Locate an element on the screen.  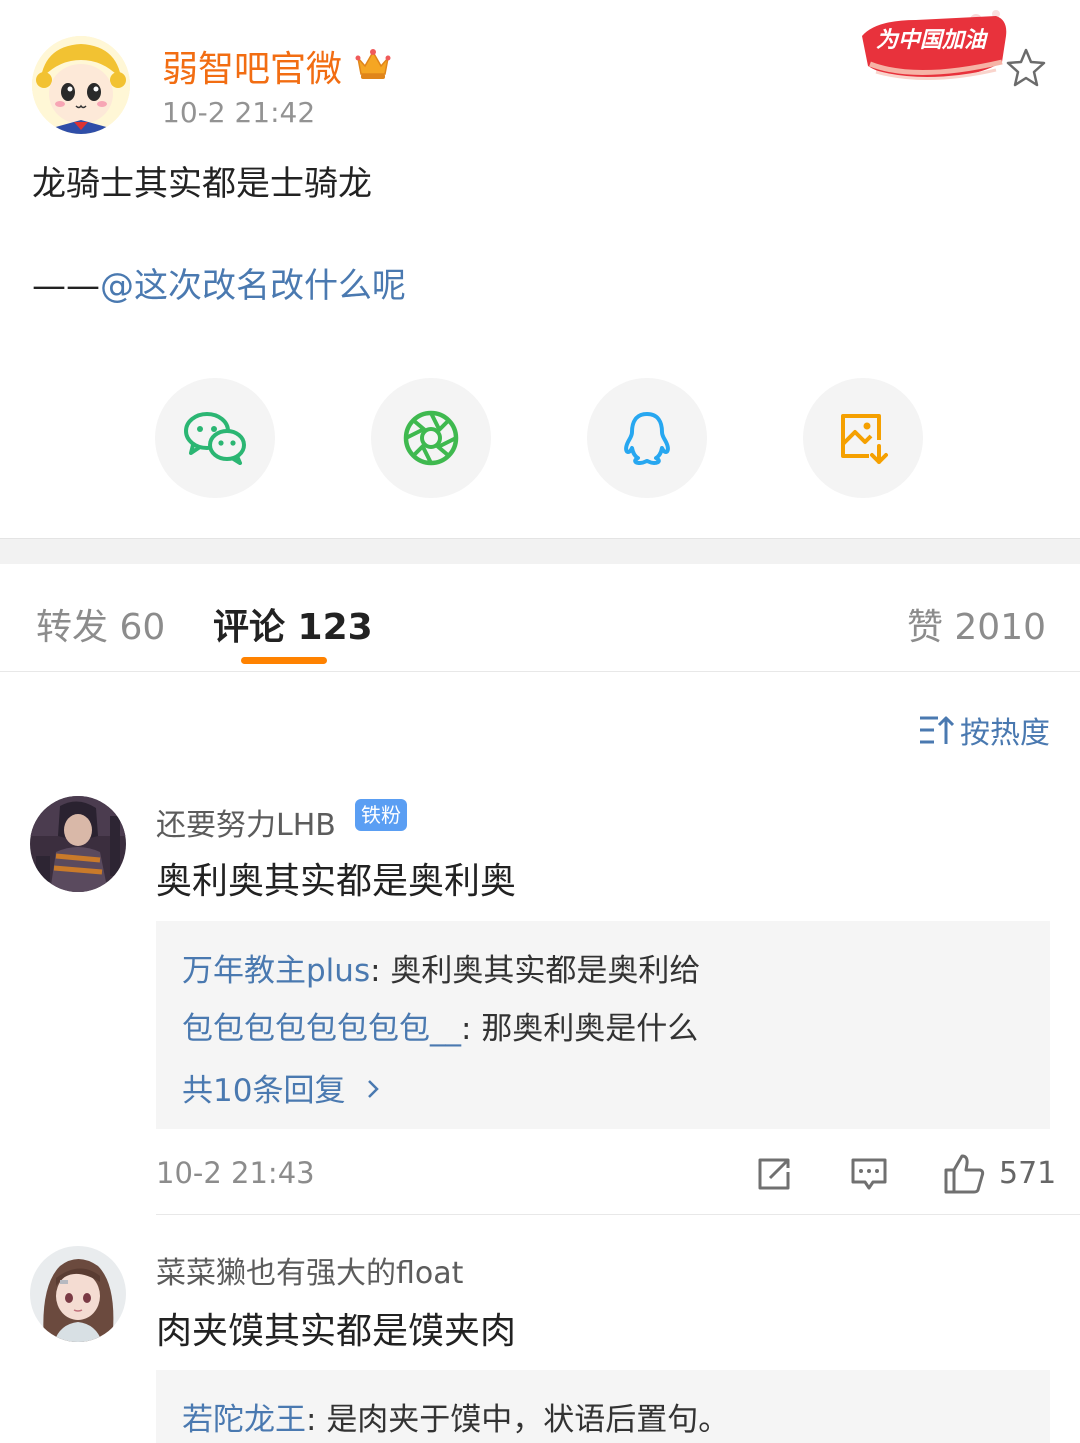
comment-text: 肉夹馍其实都是馍夹肉 is located at coordinates (336, 1331).